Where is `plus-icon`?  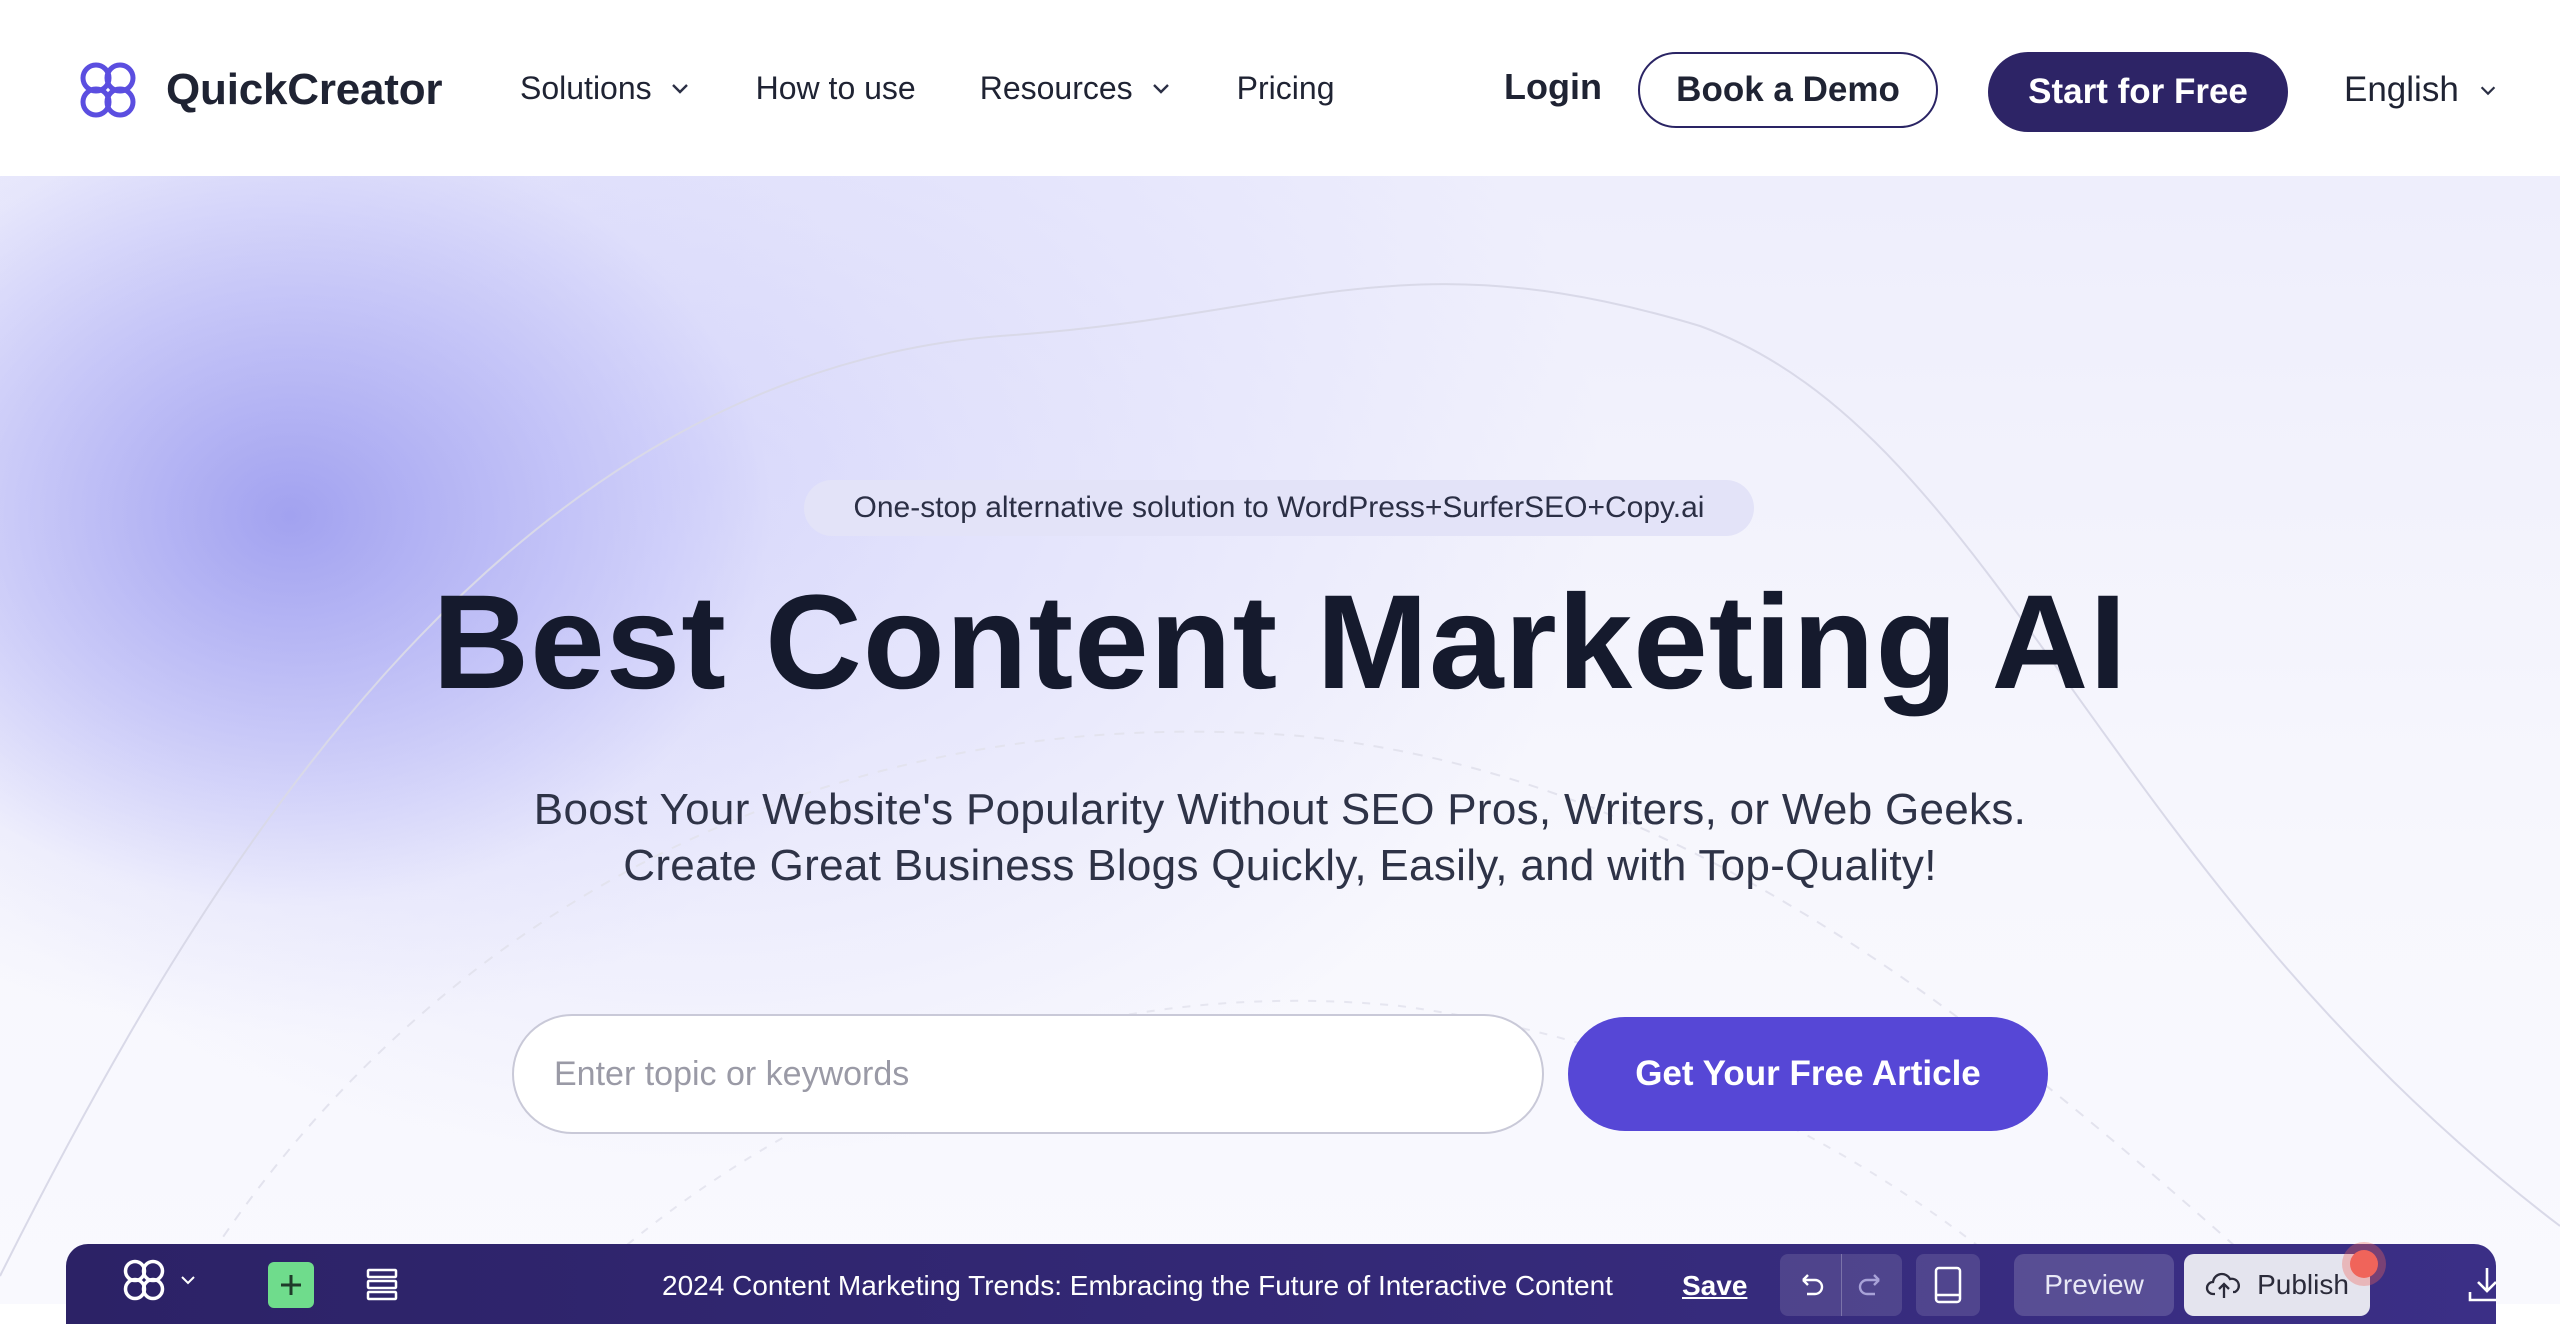
plus-icon is located at coordinates (291, 1285).